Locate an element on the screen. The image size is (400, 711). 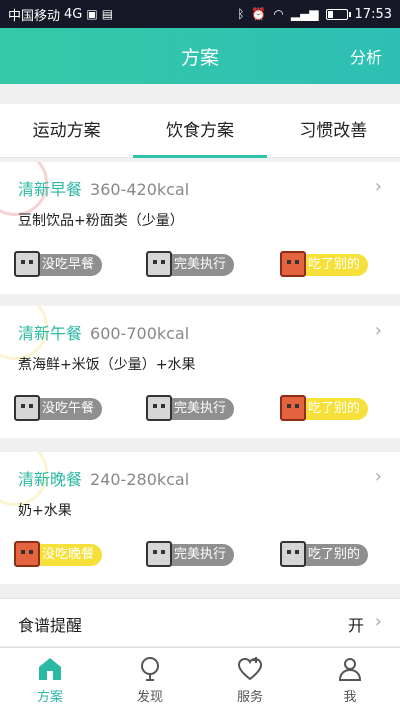
nav-plan: 方案 is located at coordinates (50, 679).